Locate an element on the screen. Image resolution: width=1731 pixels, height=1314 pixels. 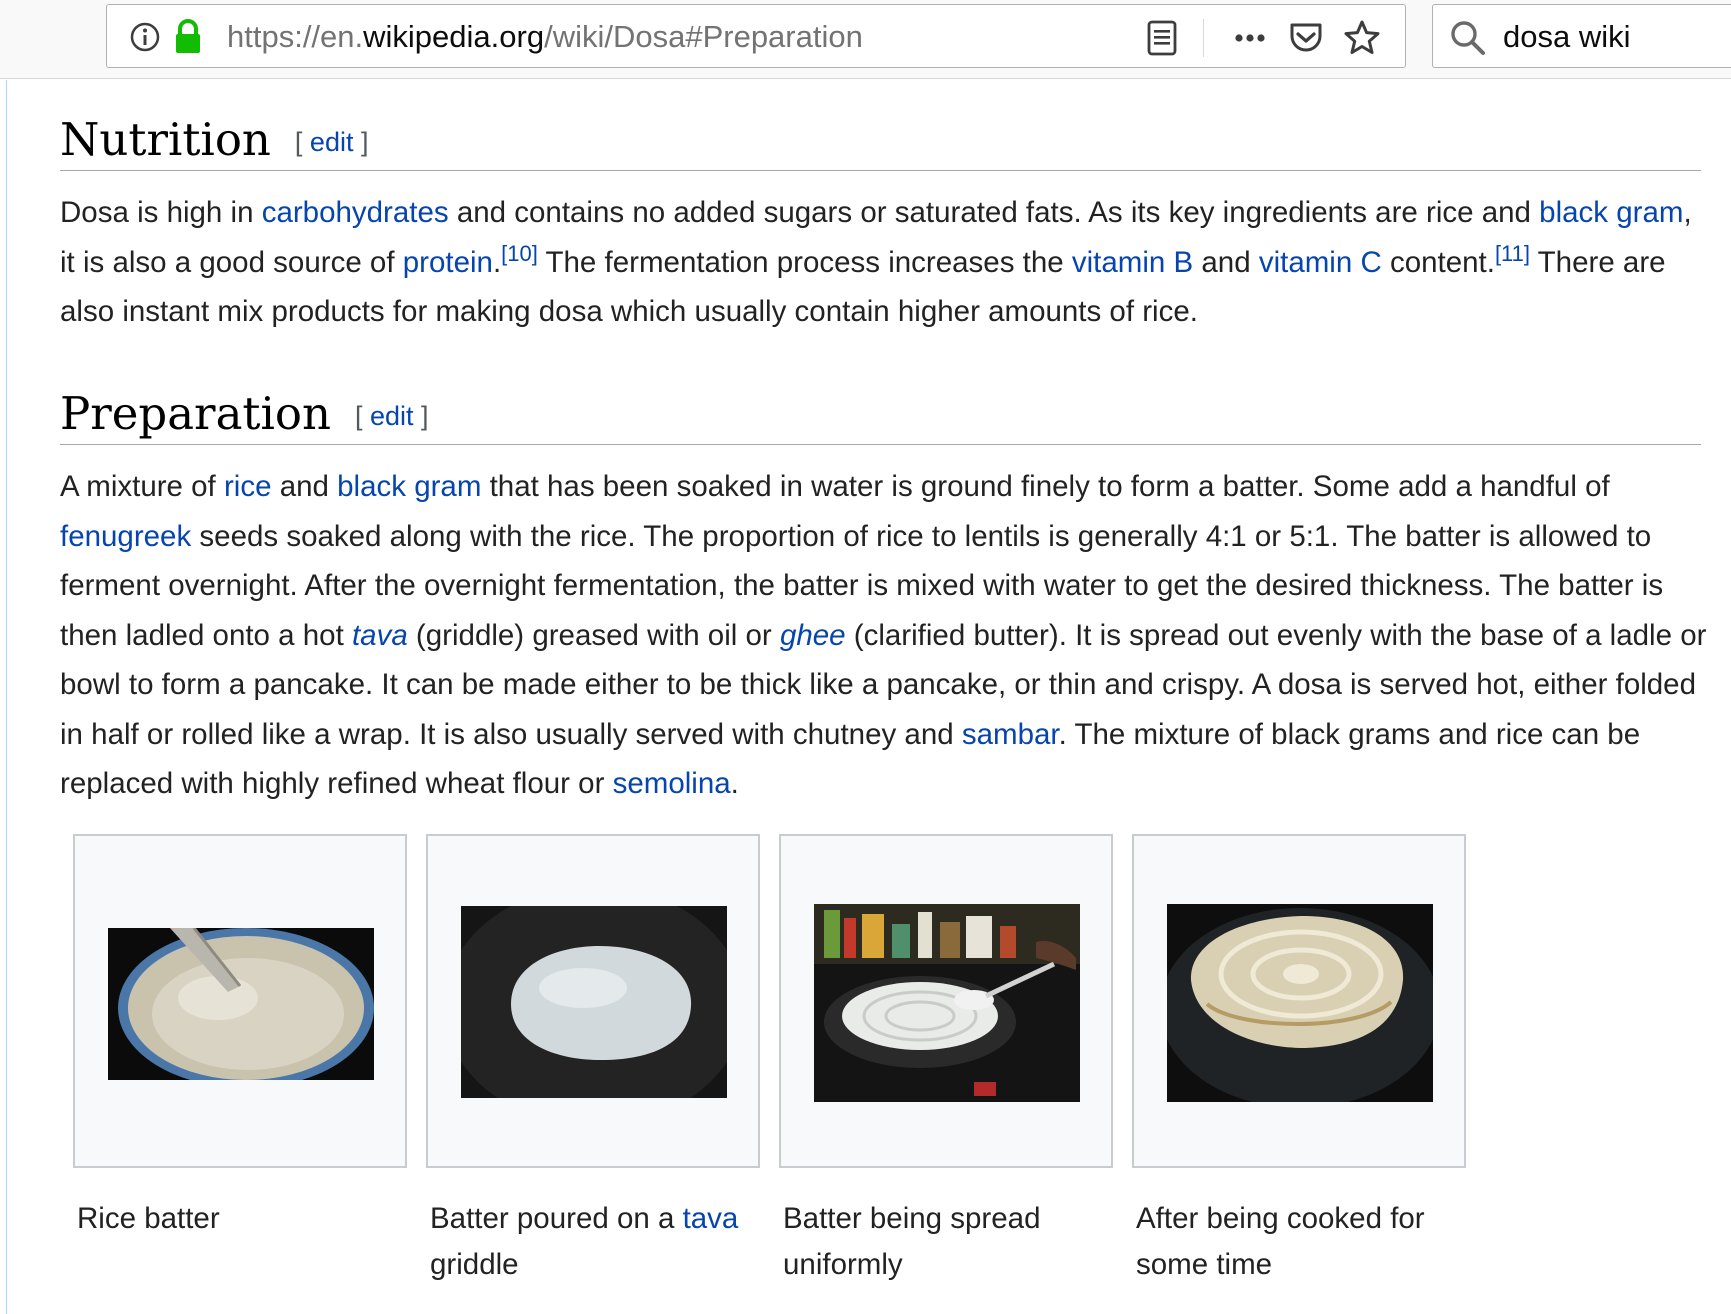
pocket-icon is located at coordinates (1306, 38).